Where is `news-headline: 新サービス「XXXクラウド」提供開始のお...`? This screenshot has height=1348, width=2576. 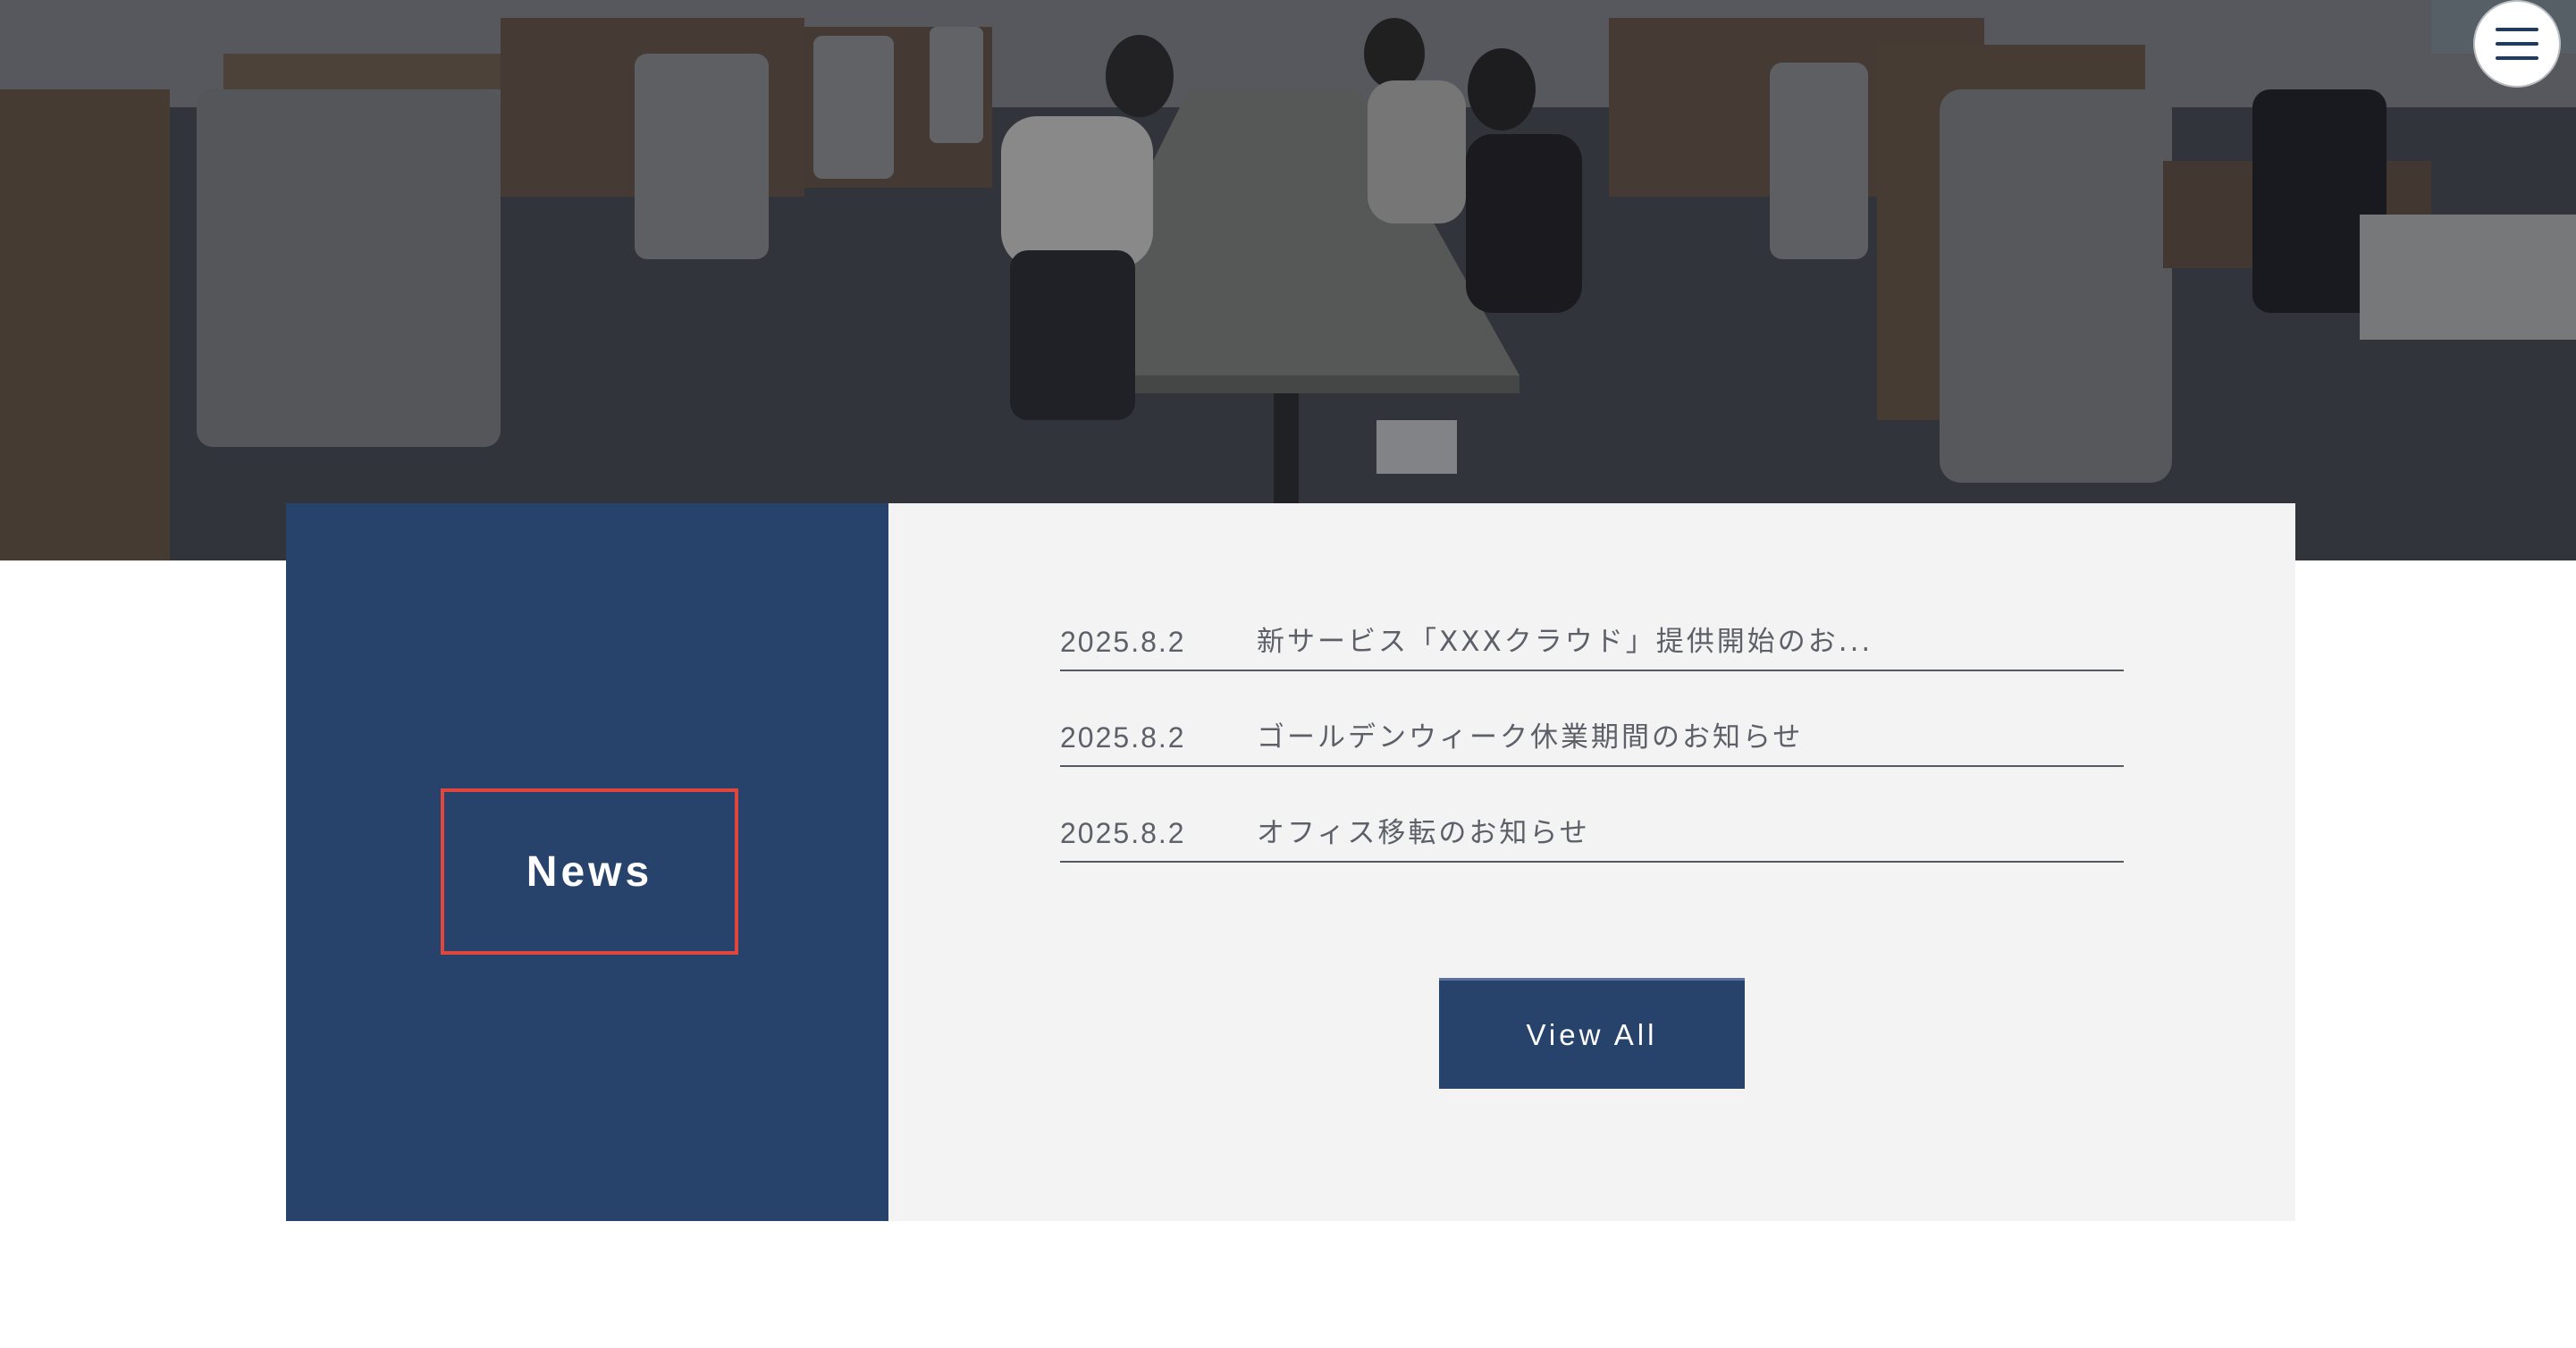 news-headline: 新サービス「XXXクラウド」提供開始のお... is located at coordinates (1565, 642).